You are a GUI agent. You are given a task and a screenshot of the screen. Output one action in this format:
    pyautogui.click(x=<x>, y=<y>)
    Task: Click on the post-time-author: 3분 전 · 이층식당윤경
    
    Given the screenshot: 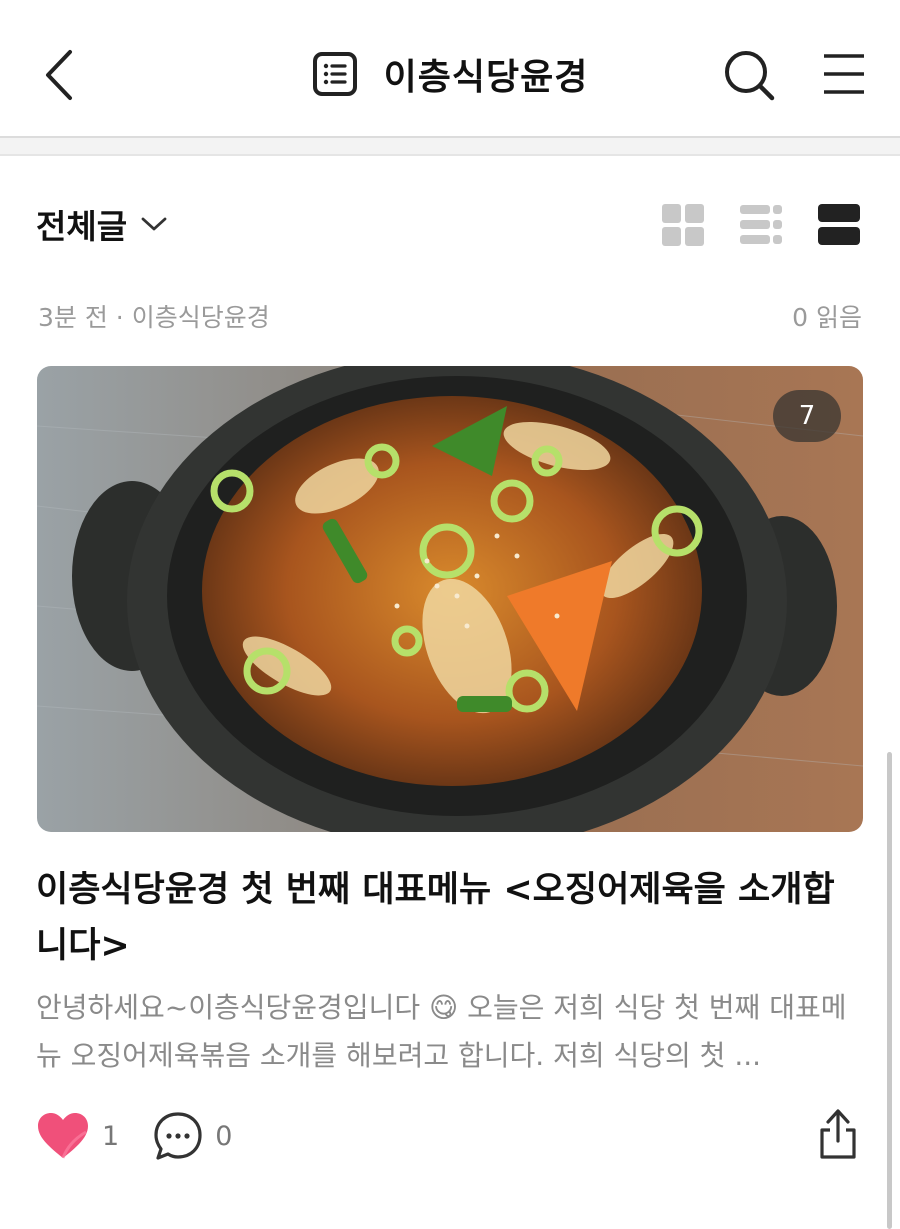 What is the action you would take?
    pyautogui.click(x=154, y=317)
    